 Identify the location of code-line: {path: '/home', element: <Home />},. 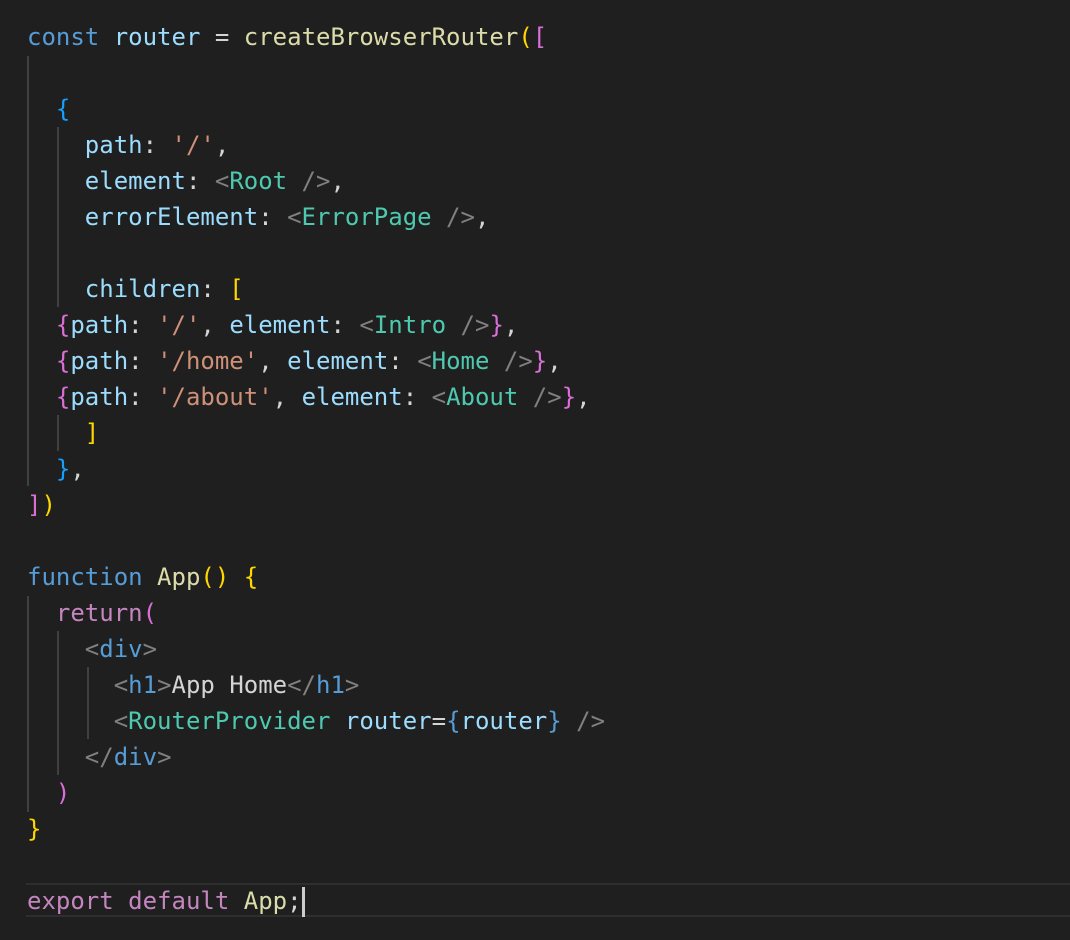
(294, 361).